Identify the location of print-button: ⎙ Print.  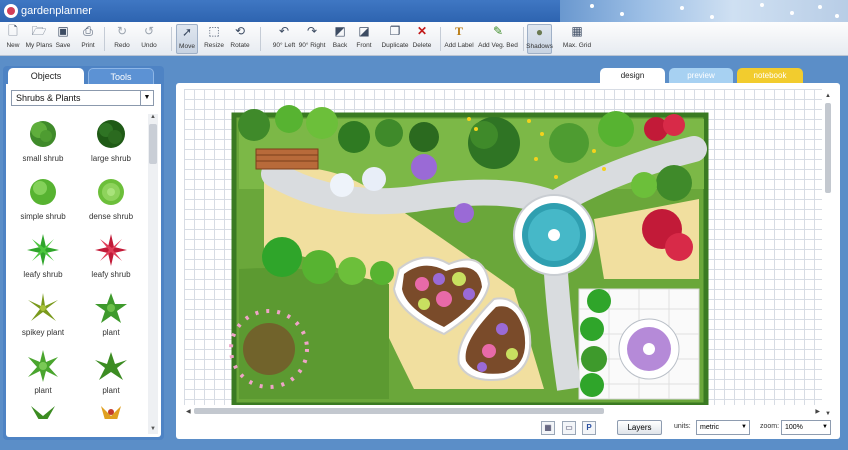
(88, 39).